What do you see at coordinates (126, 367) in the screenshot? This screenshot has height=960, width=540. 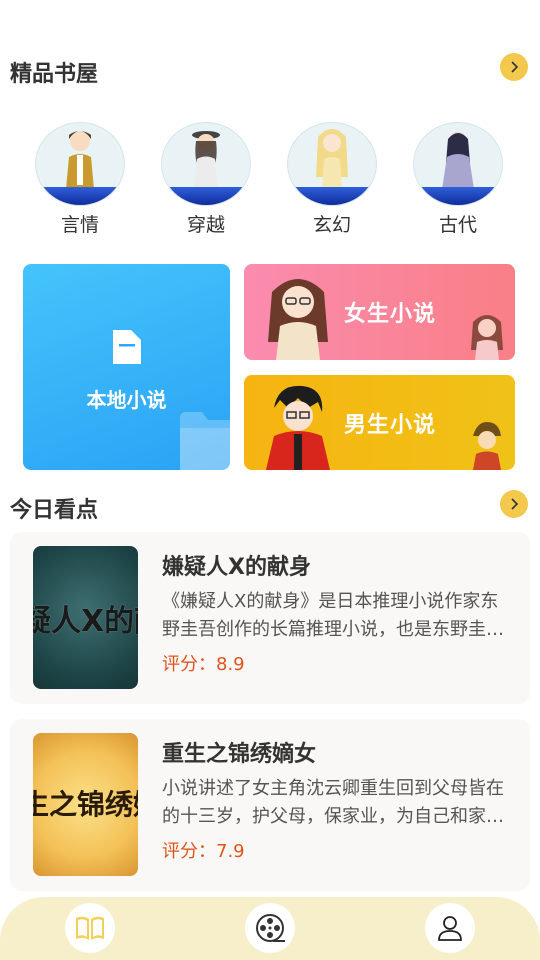 I see `local-novel-card: 本地小说` at bounding box center [126, 367].